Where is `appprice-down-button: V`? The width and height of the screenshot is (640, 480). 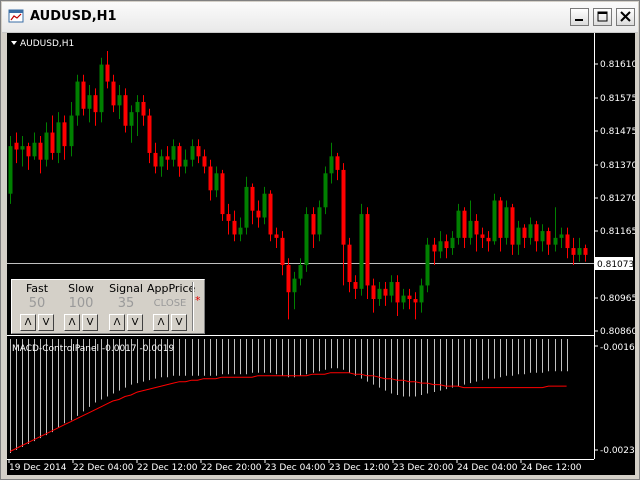
appprice-down-button: V is located at coordinates (179, 322).